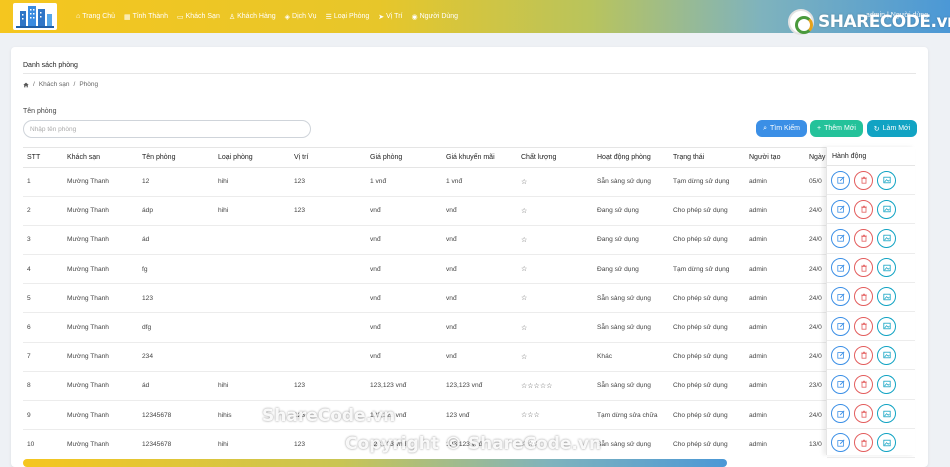 This screenshot has height=467, width=950. Describe the element at coordinates (54, 84) in the screenshot. I see `breadcrumb-hotels: Khách sạn` at that location.